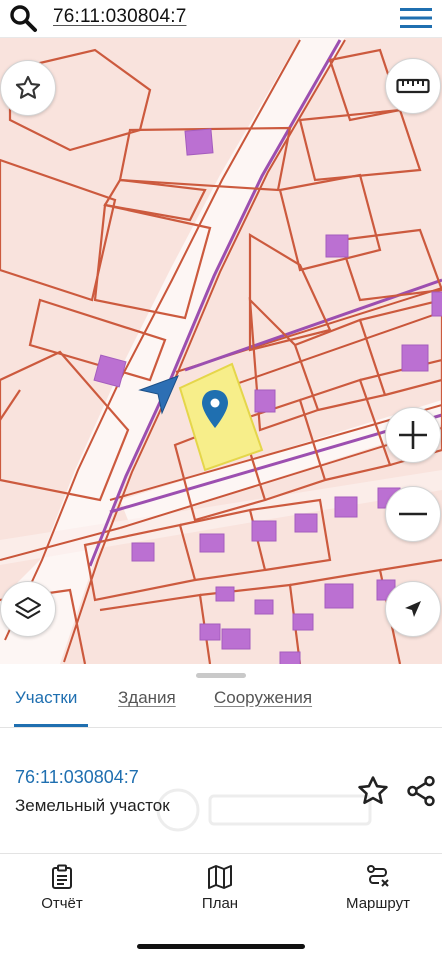  I want to click on active-tab-indicator, so click(51, 725).